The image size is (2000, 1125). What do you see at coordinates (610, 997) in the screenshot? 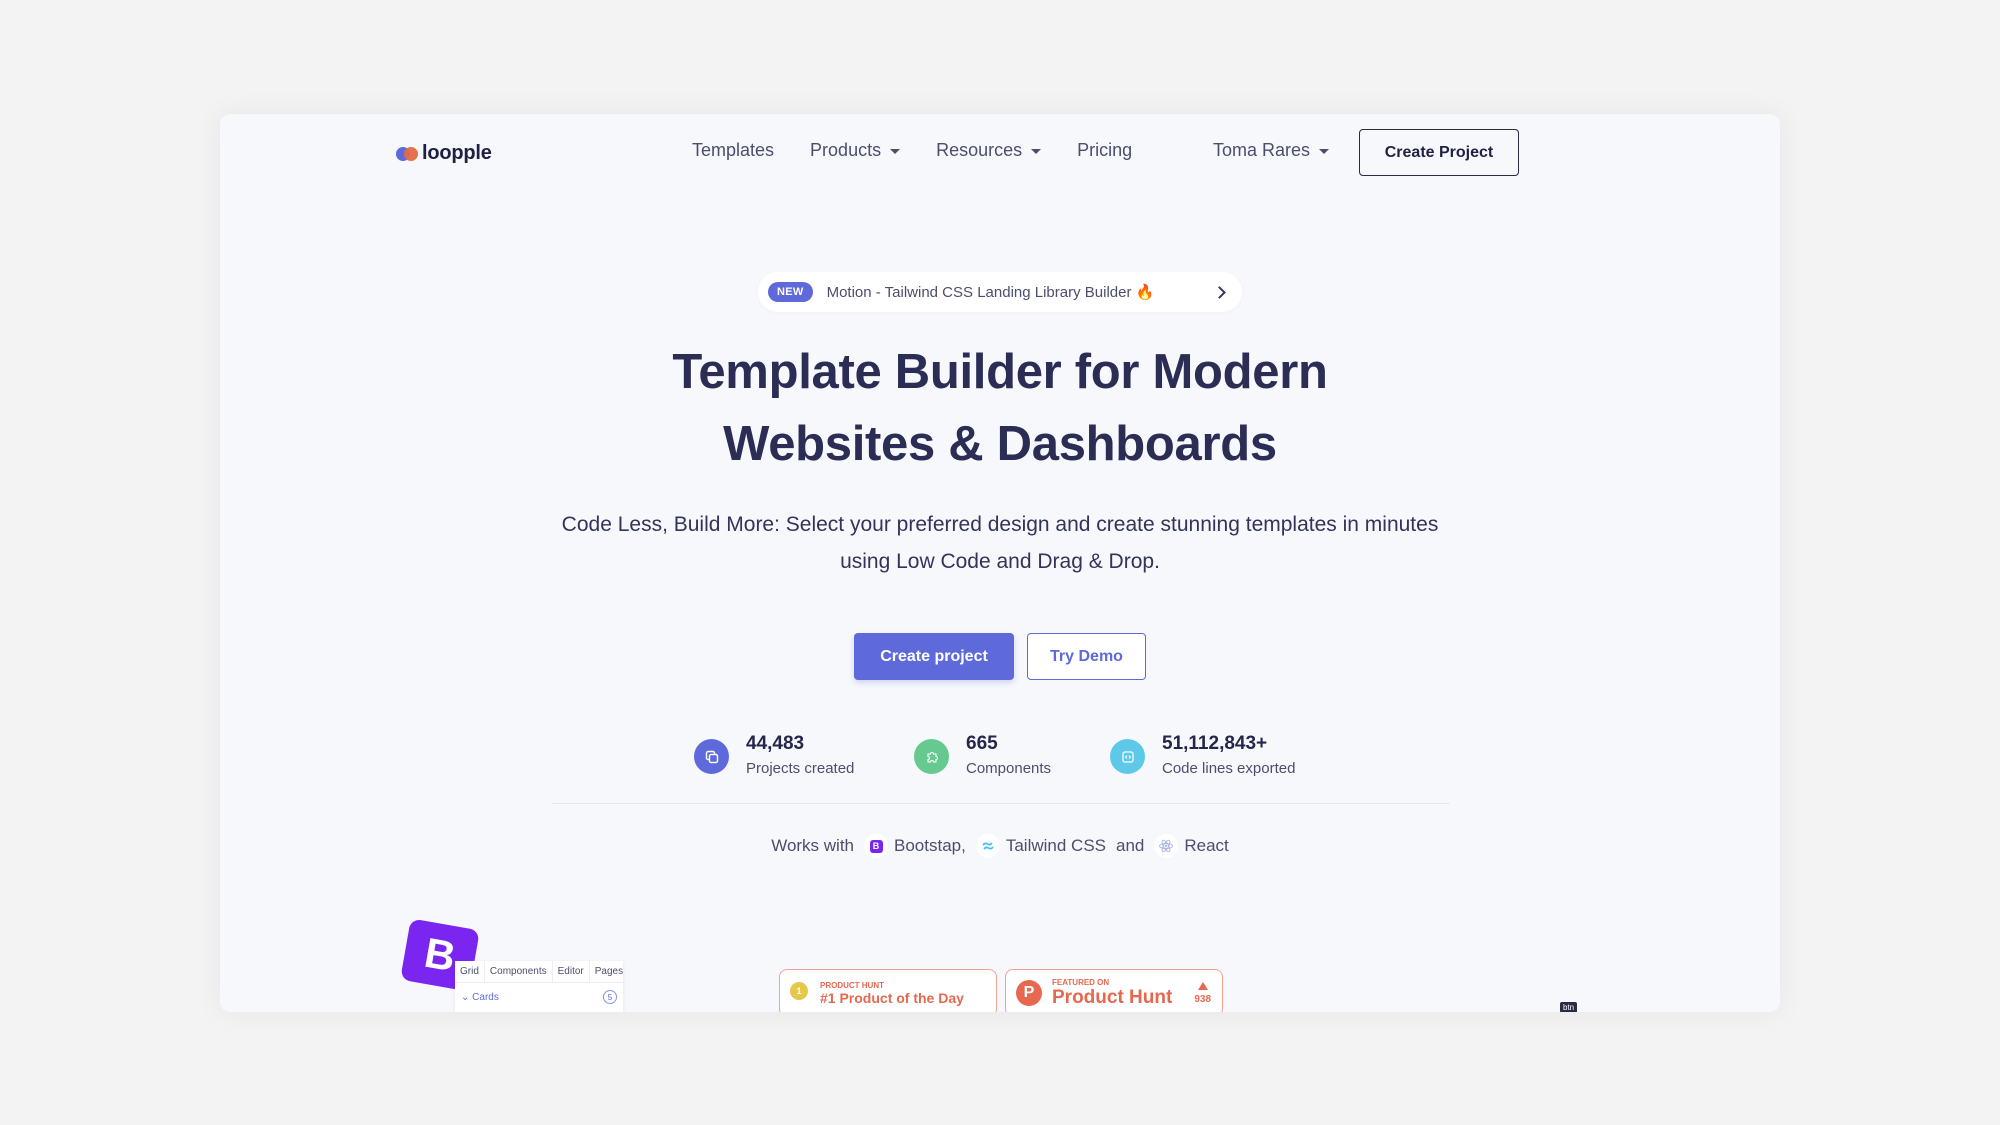
I see `section-count: 5` at bounding box center [610, 997].